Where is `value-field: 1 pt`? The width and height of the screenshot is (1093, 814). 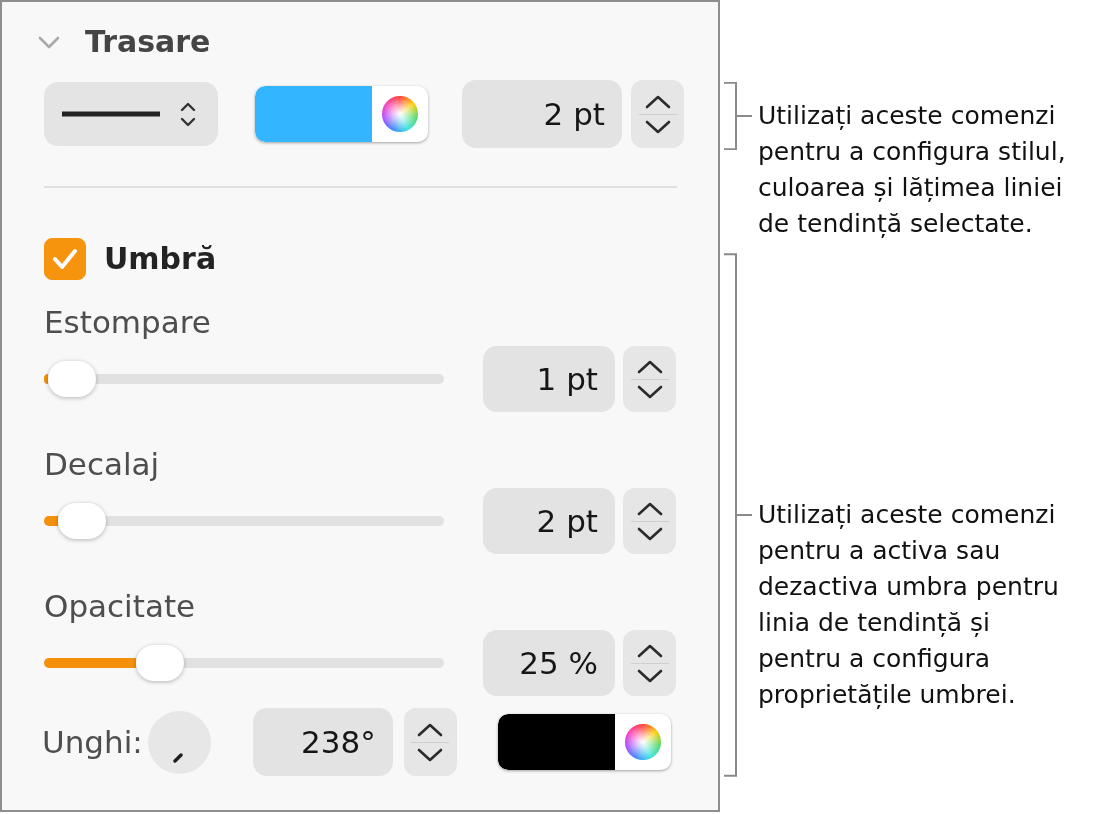
value-field: 1 pt is located at coordinates (549, 379).